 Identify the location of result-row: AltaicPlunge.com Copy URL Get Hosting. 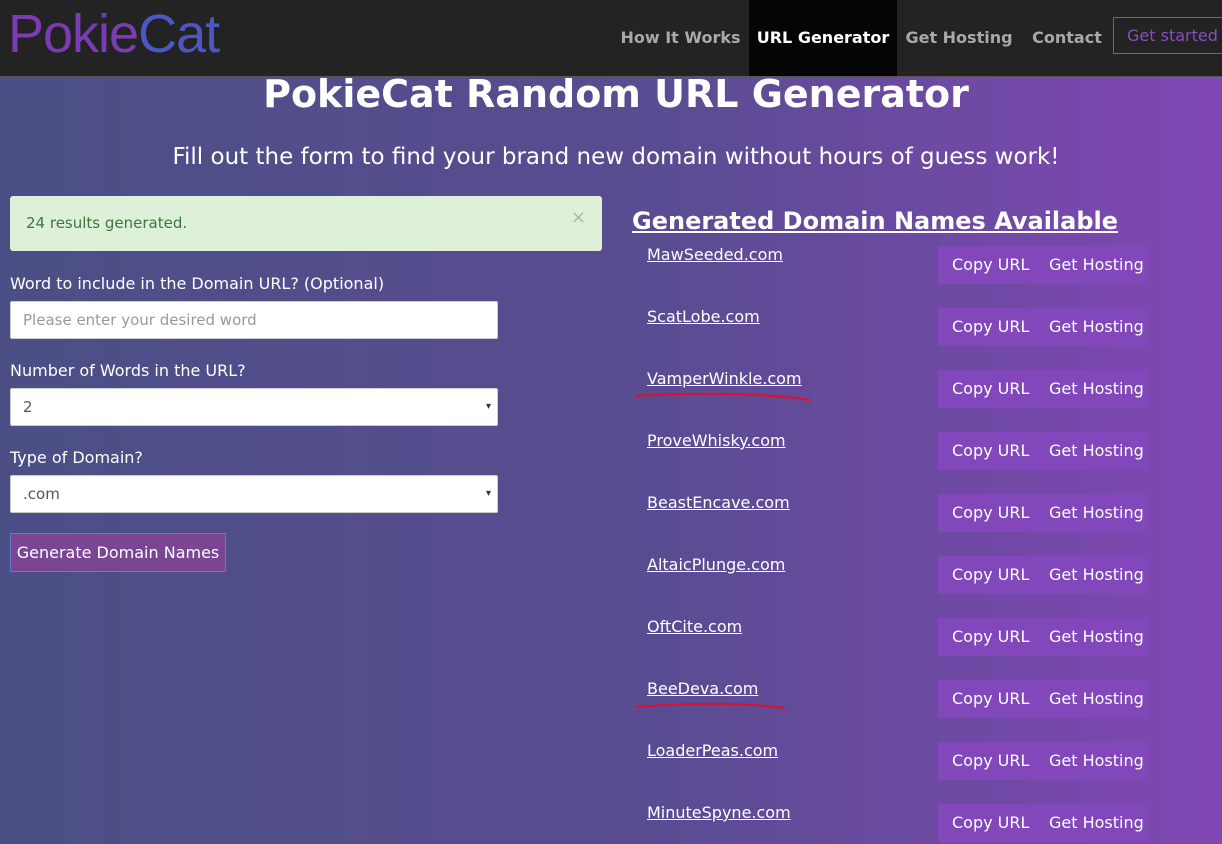
(898, 575).